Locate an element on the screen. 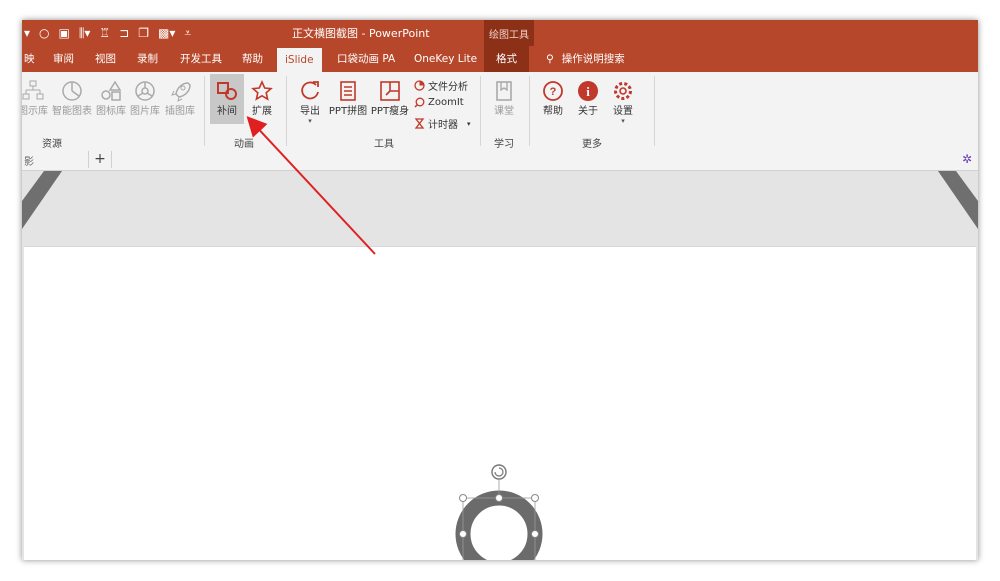 The height and width of the screenshot is (581, 1000). timer-dropdown-caret-icon: ▾ is located at coordinates (469, 124).